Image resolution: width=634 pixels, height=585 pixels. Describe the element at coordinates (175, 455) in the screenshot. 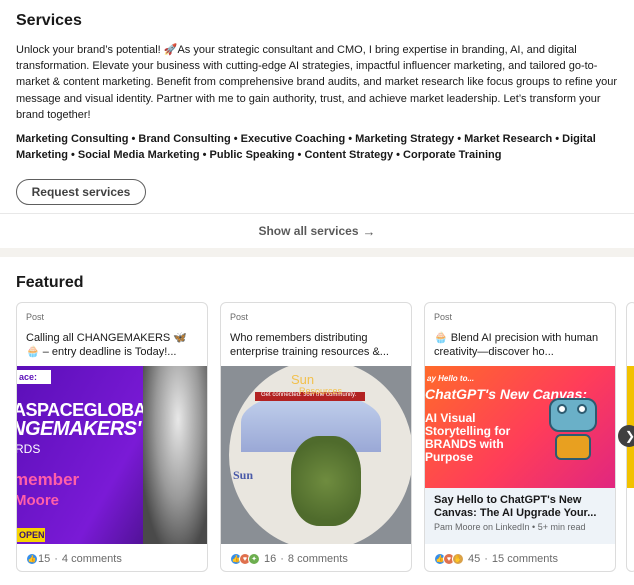

I see `portrait-photo` at that location.